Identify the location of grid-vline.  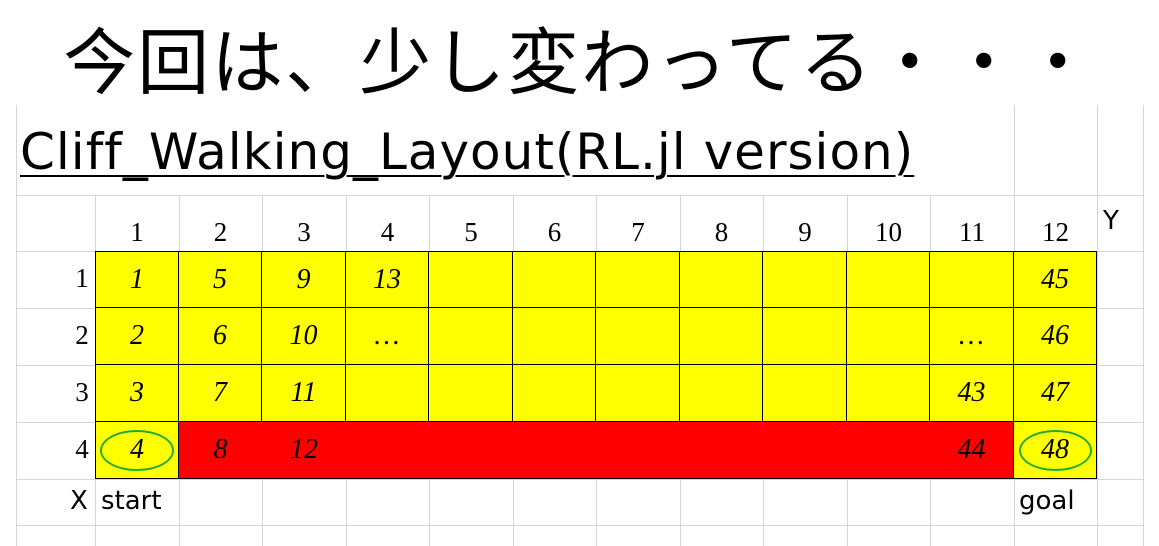
(1143, 325).